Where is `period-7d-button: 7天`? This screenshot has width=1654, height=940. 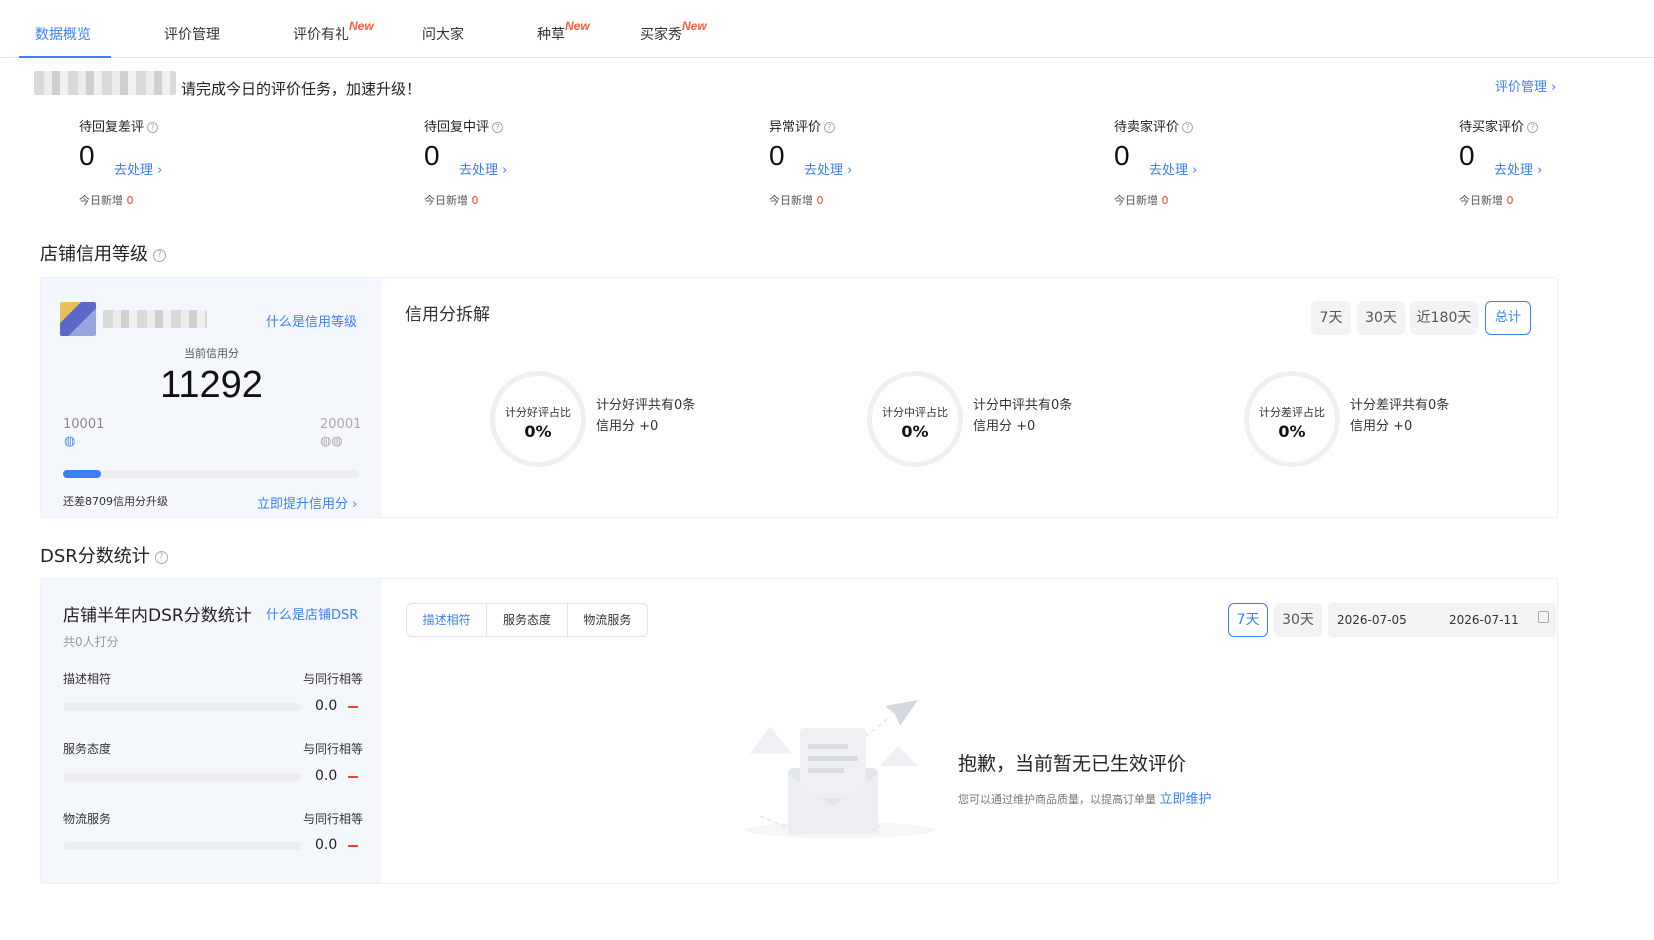 period-7d-button: 7天 is located at coordinates (1331, 318).